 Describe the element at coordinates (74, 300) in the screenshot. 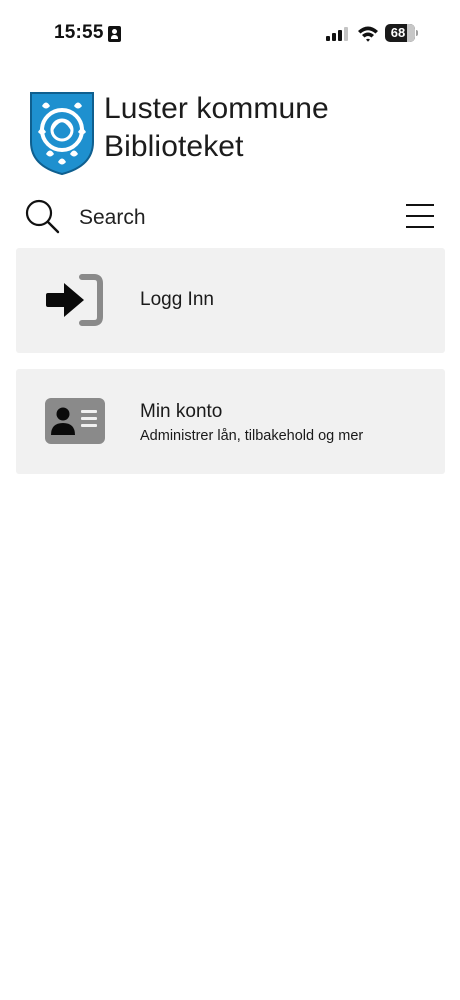

I see `login-arrow-icon` at that location.